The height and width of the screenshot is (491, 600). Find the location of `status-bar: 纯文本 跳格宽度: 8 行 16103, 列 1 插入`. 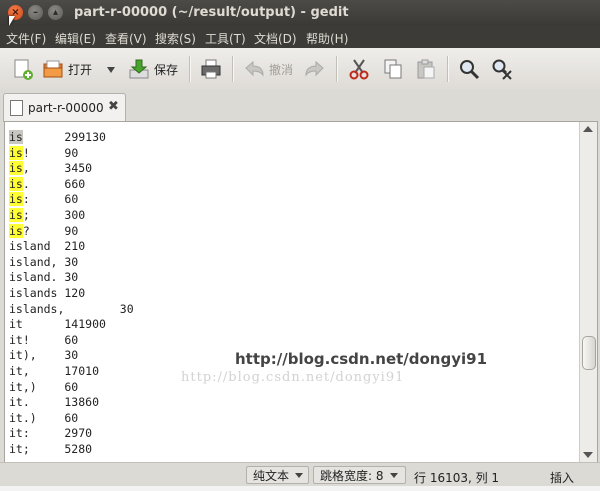

status-bar: 纯文本 跳格宽度: 8 行 16103, 列 1 插入 is located at coordinates (300, 474).